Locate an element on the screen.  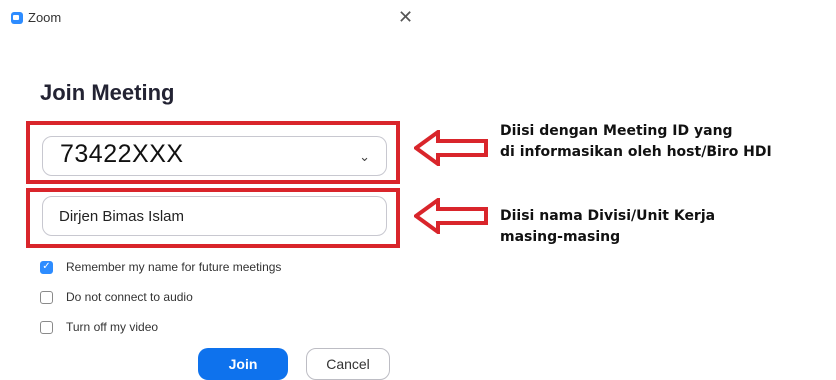
video-off-label: Turn off my video is located at coordinates (112, 327).